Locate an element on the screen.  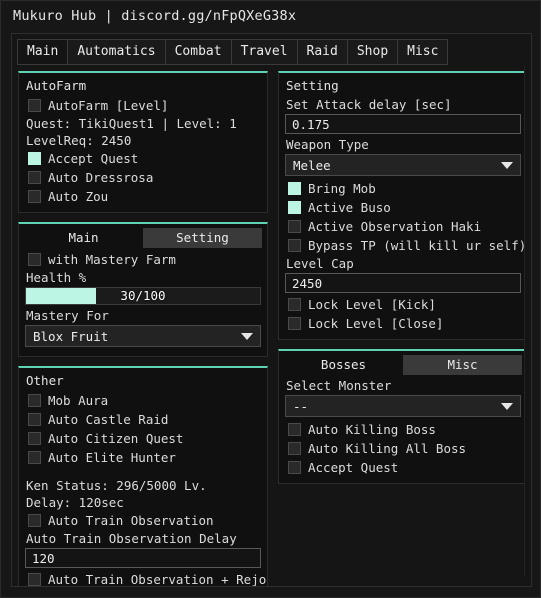
checkbox-autofarm-level: AutoFarm [Level] is located at coordinates (143, 105).